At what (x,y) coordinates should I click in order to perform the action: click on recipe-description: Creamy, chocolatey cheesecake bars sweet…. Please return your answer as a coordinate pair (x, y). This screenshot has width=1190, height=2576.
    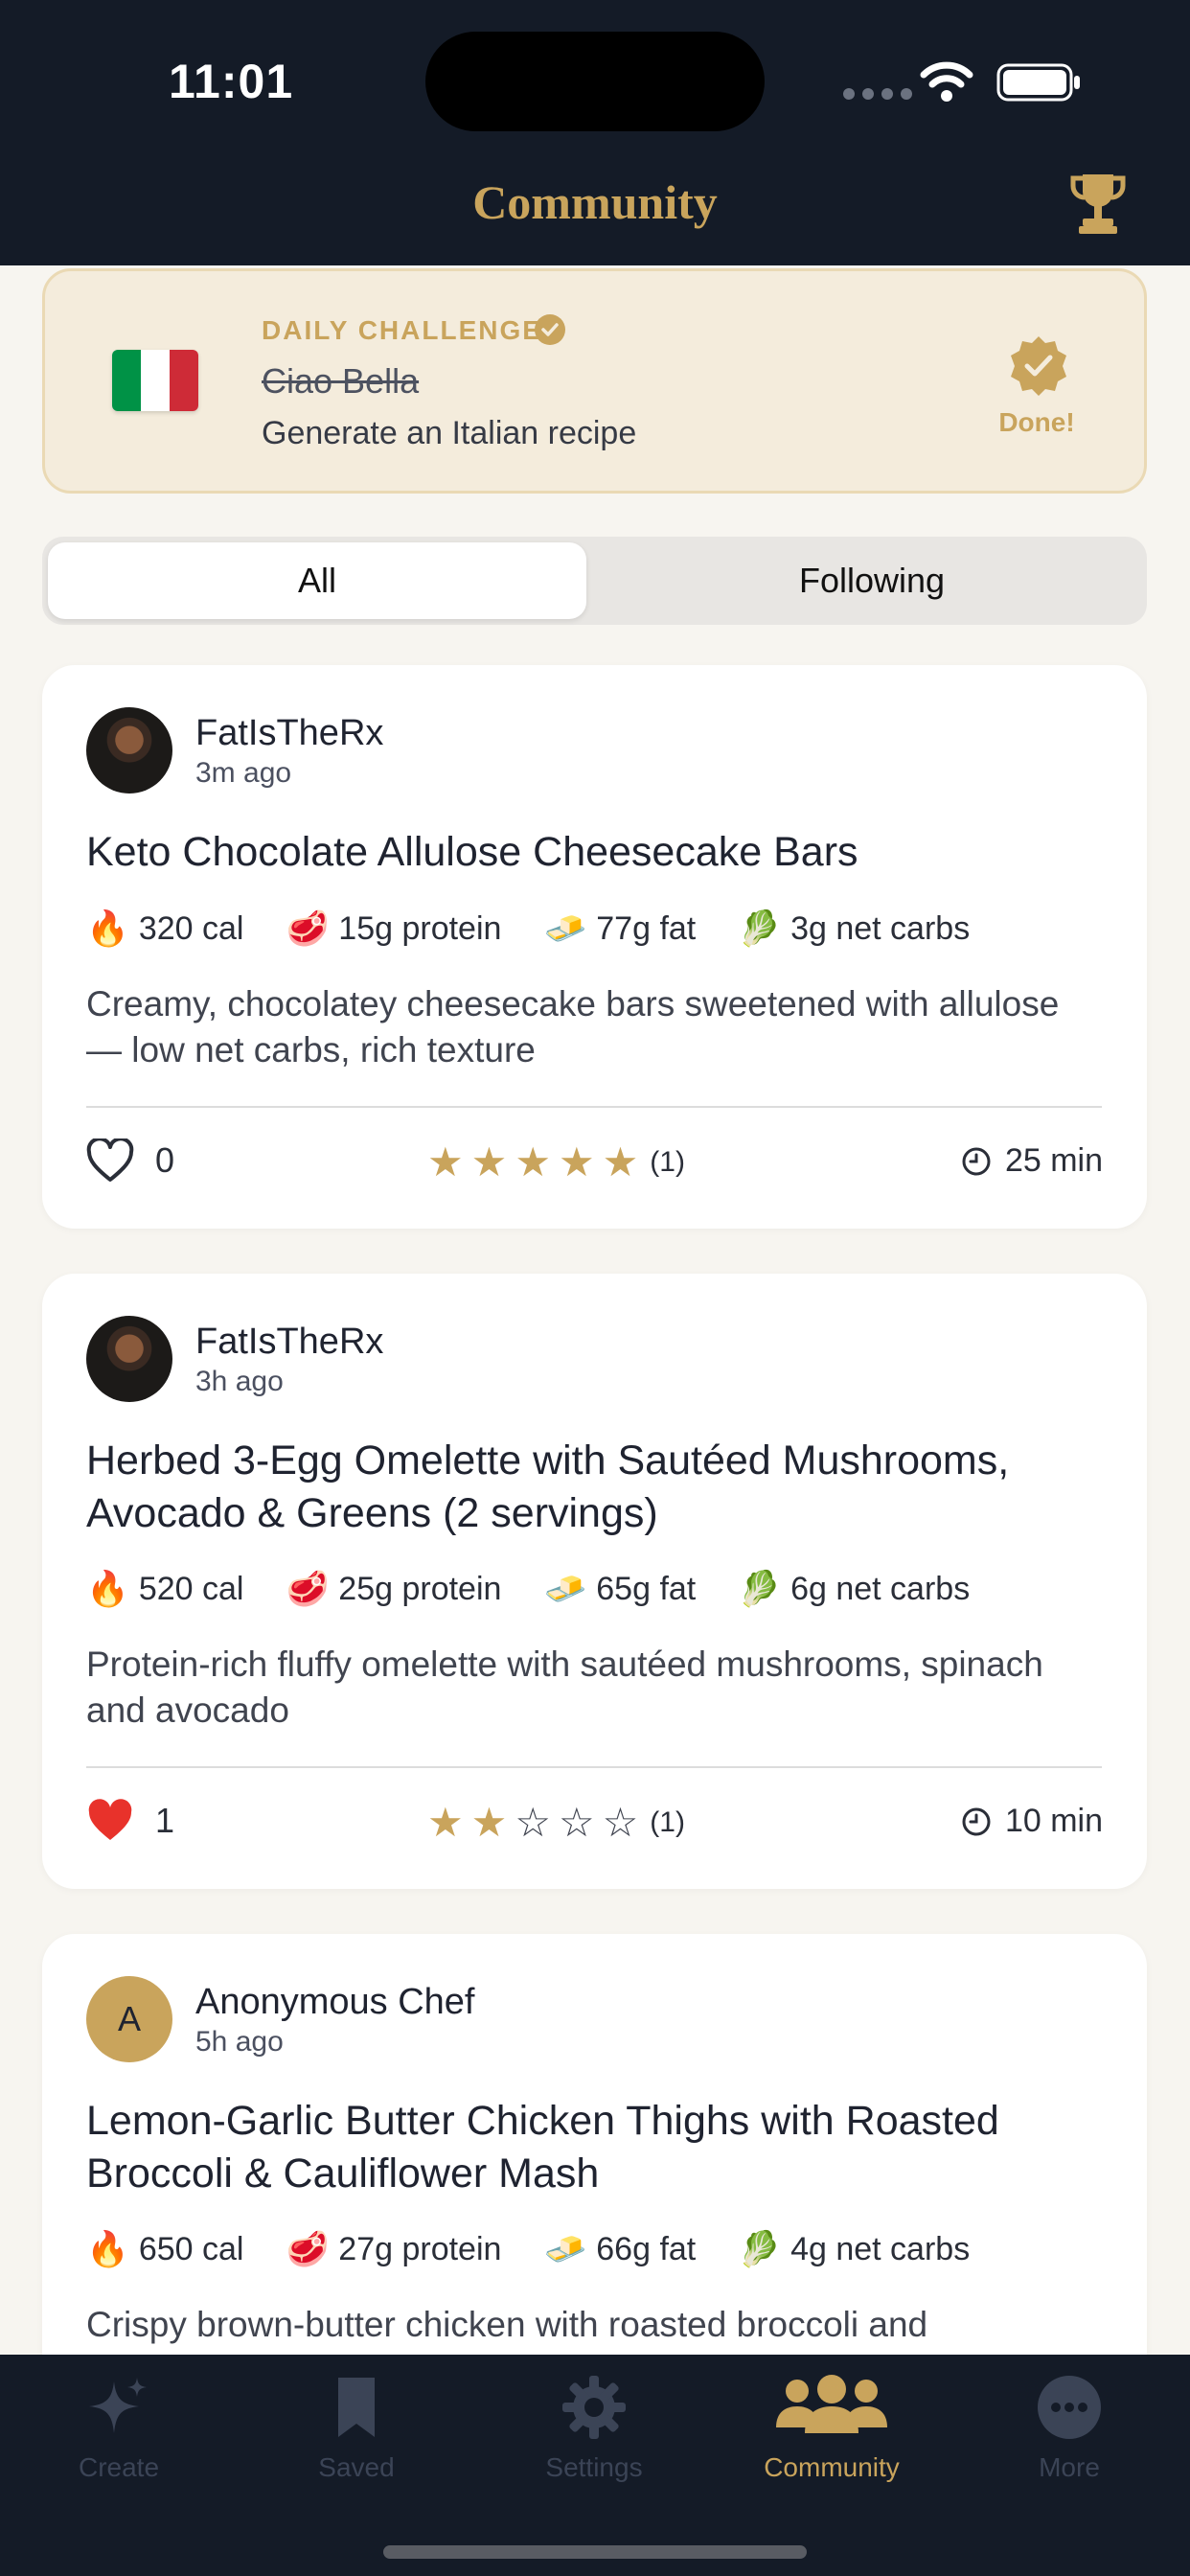
    Looking at the image, I should click on (573, 1027).